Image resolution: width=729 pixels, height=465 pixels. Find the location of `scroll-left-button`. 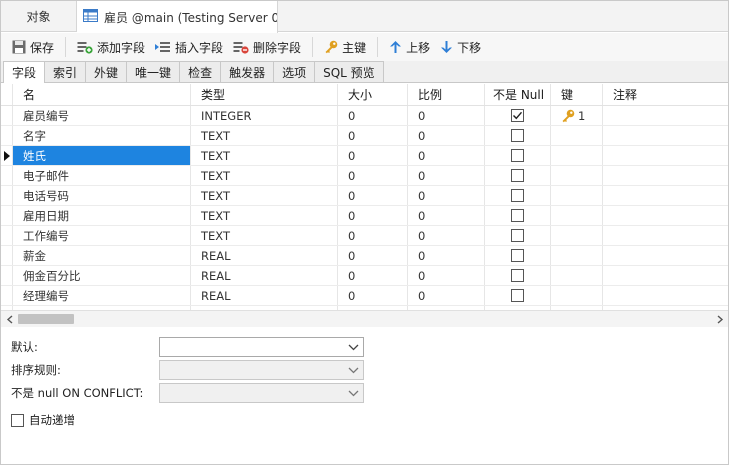

scroll-left-button is located at coordinates (9, 319).